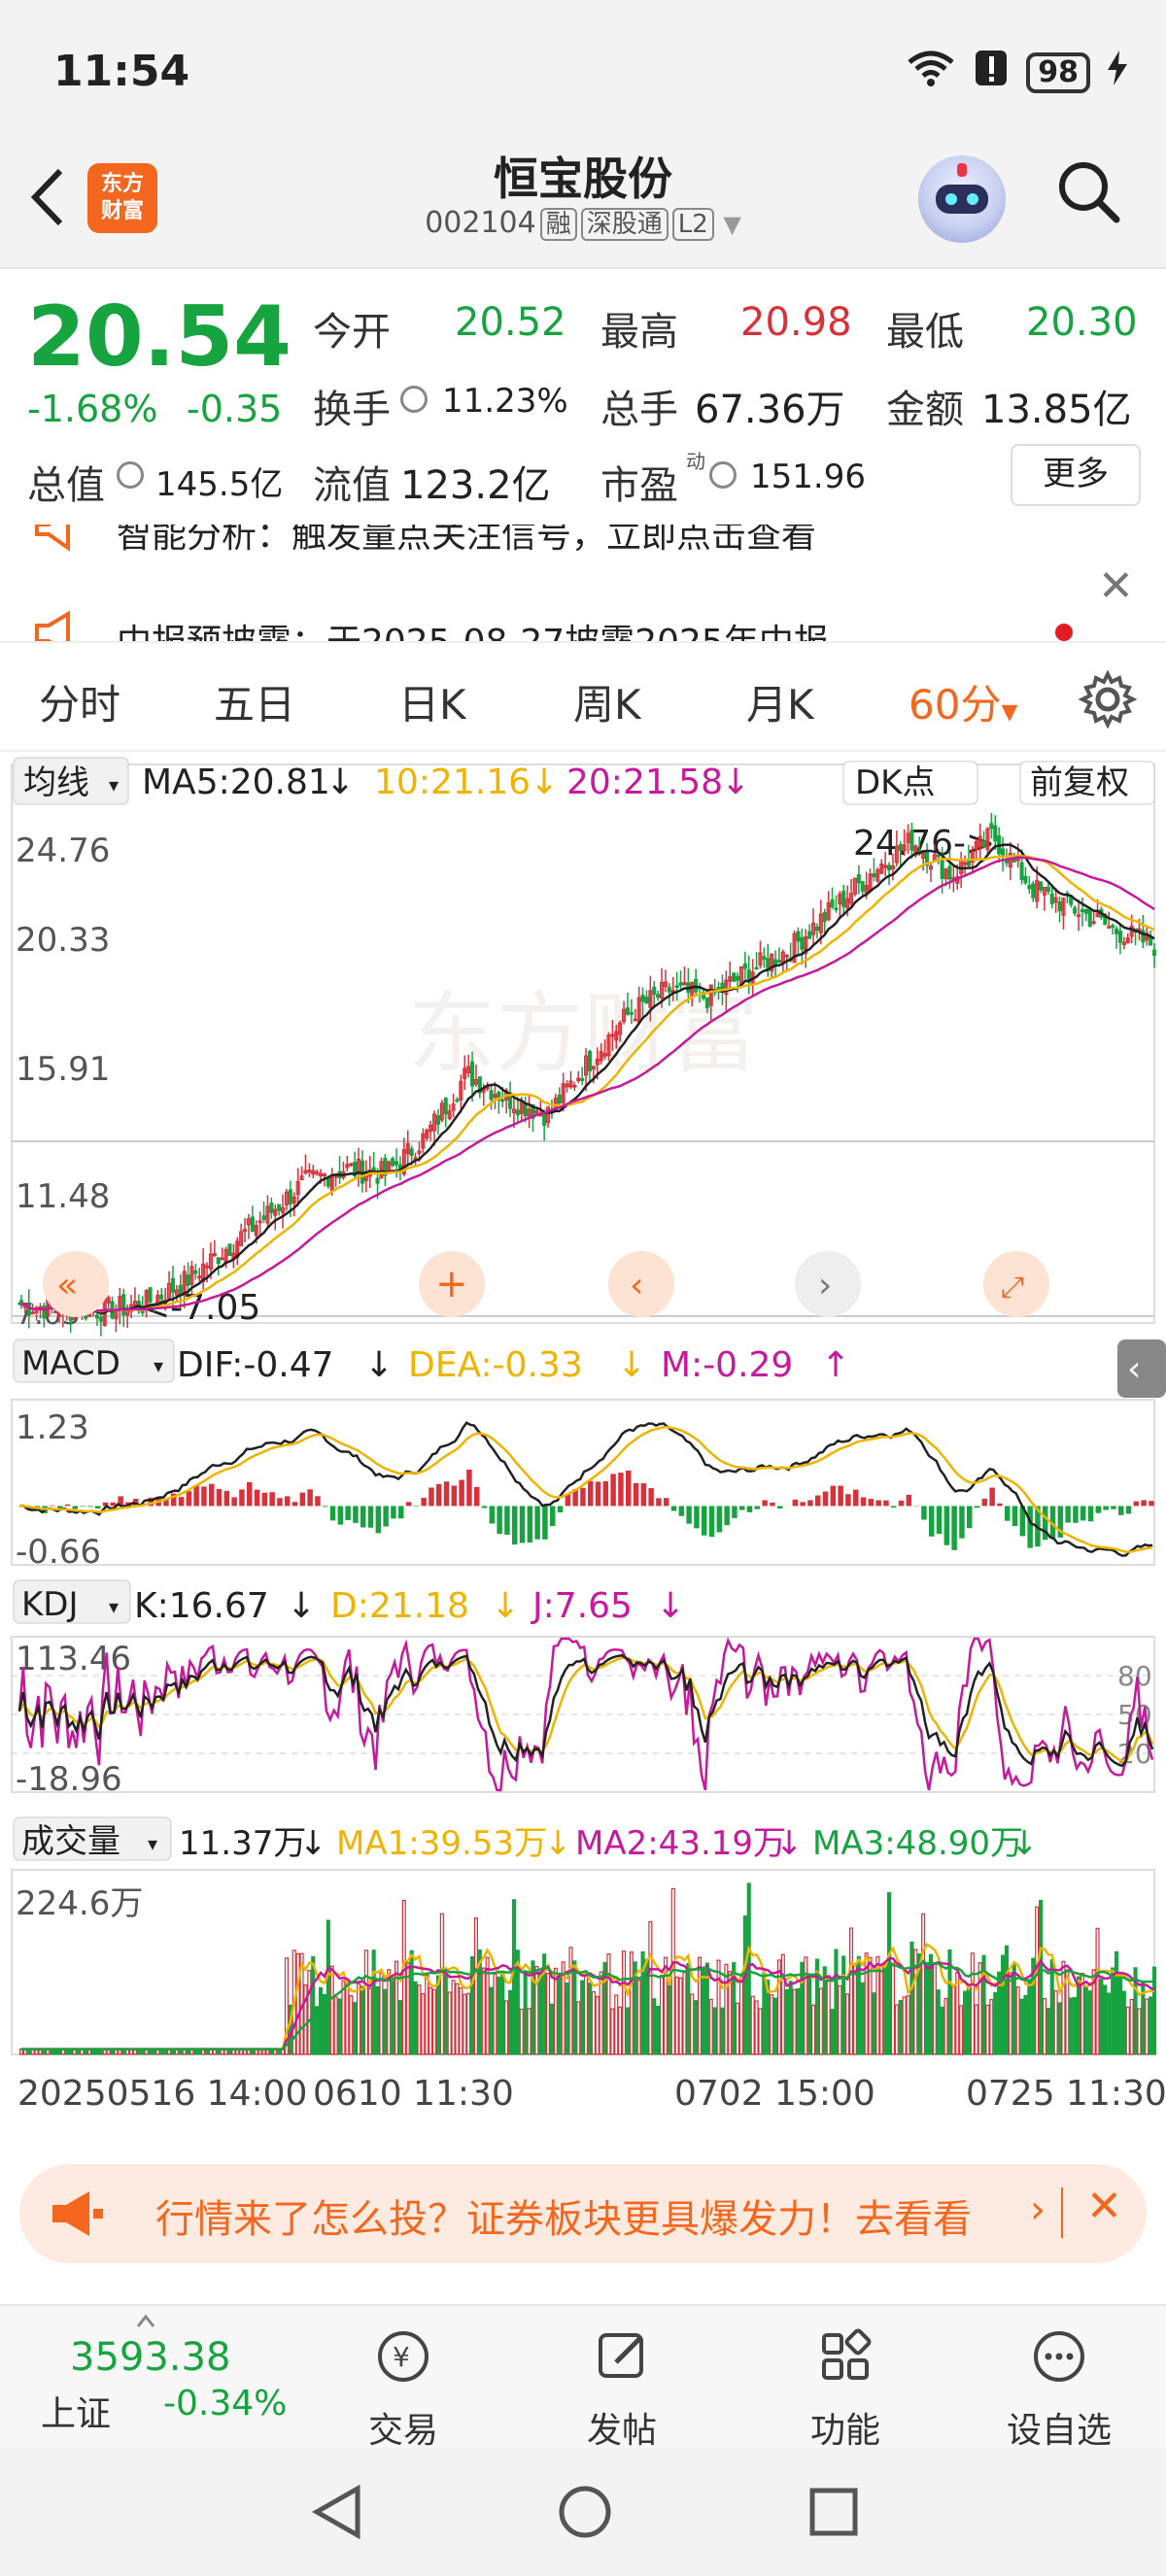 The width and height of the screenshot is (1166, 2576). I want to click on tab-daily: 日K, so click(432, 701).